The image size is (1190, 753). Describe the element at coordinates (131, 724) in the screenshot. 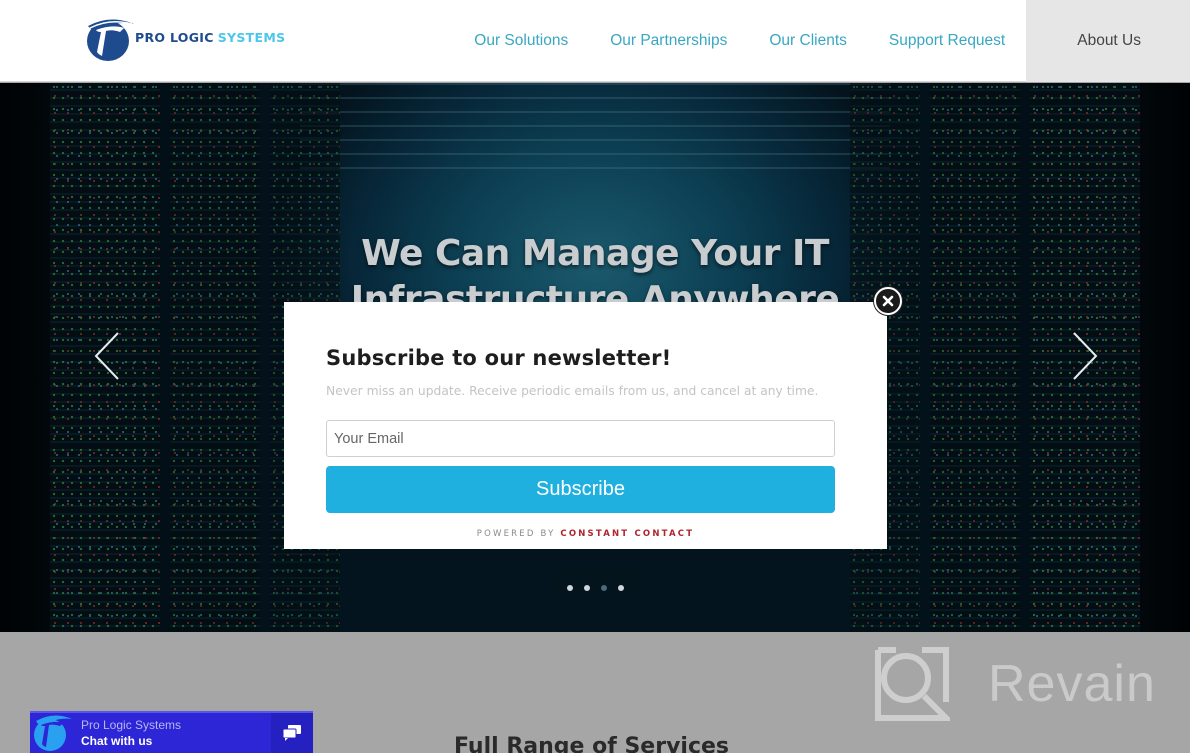

I see `chat-company-name: Pro Logic Systems` at that location.